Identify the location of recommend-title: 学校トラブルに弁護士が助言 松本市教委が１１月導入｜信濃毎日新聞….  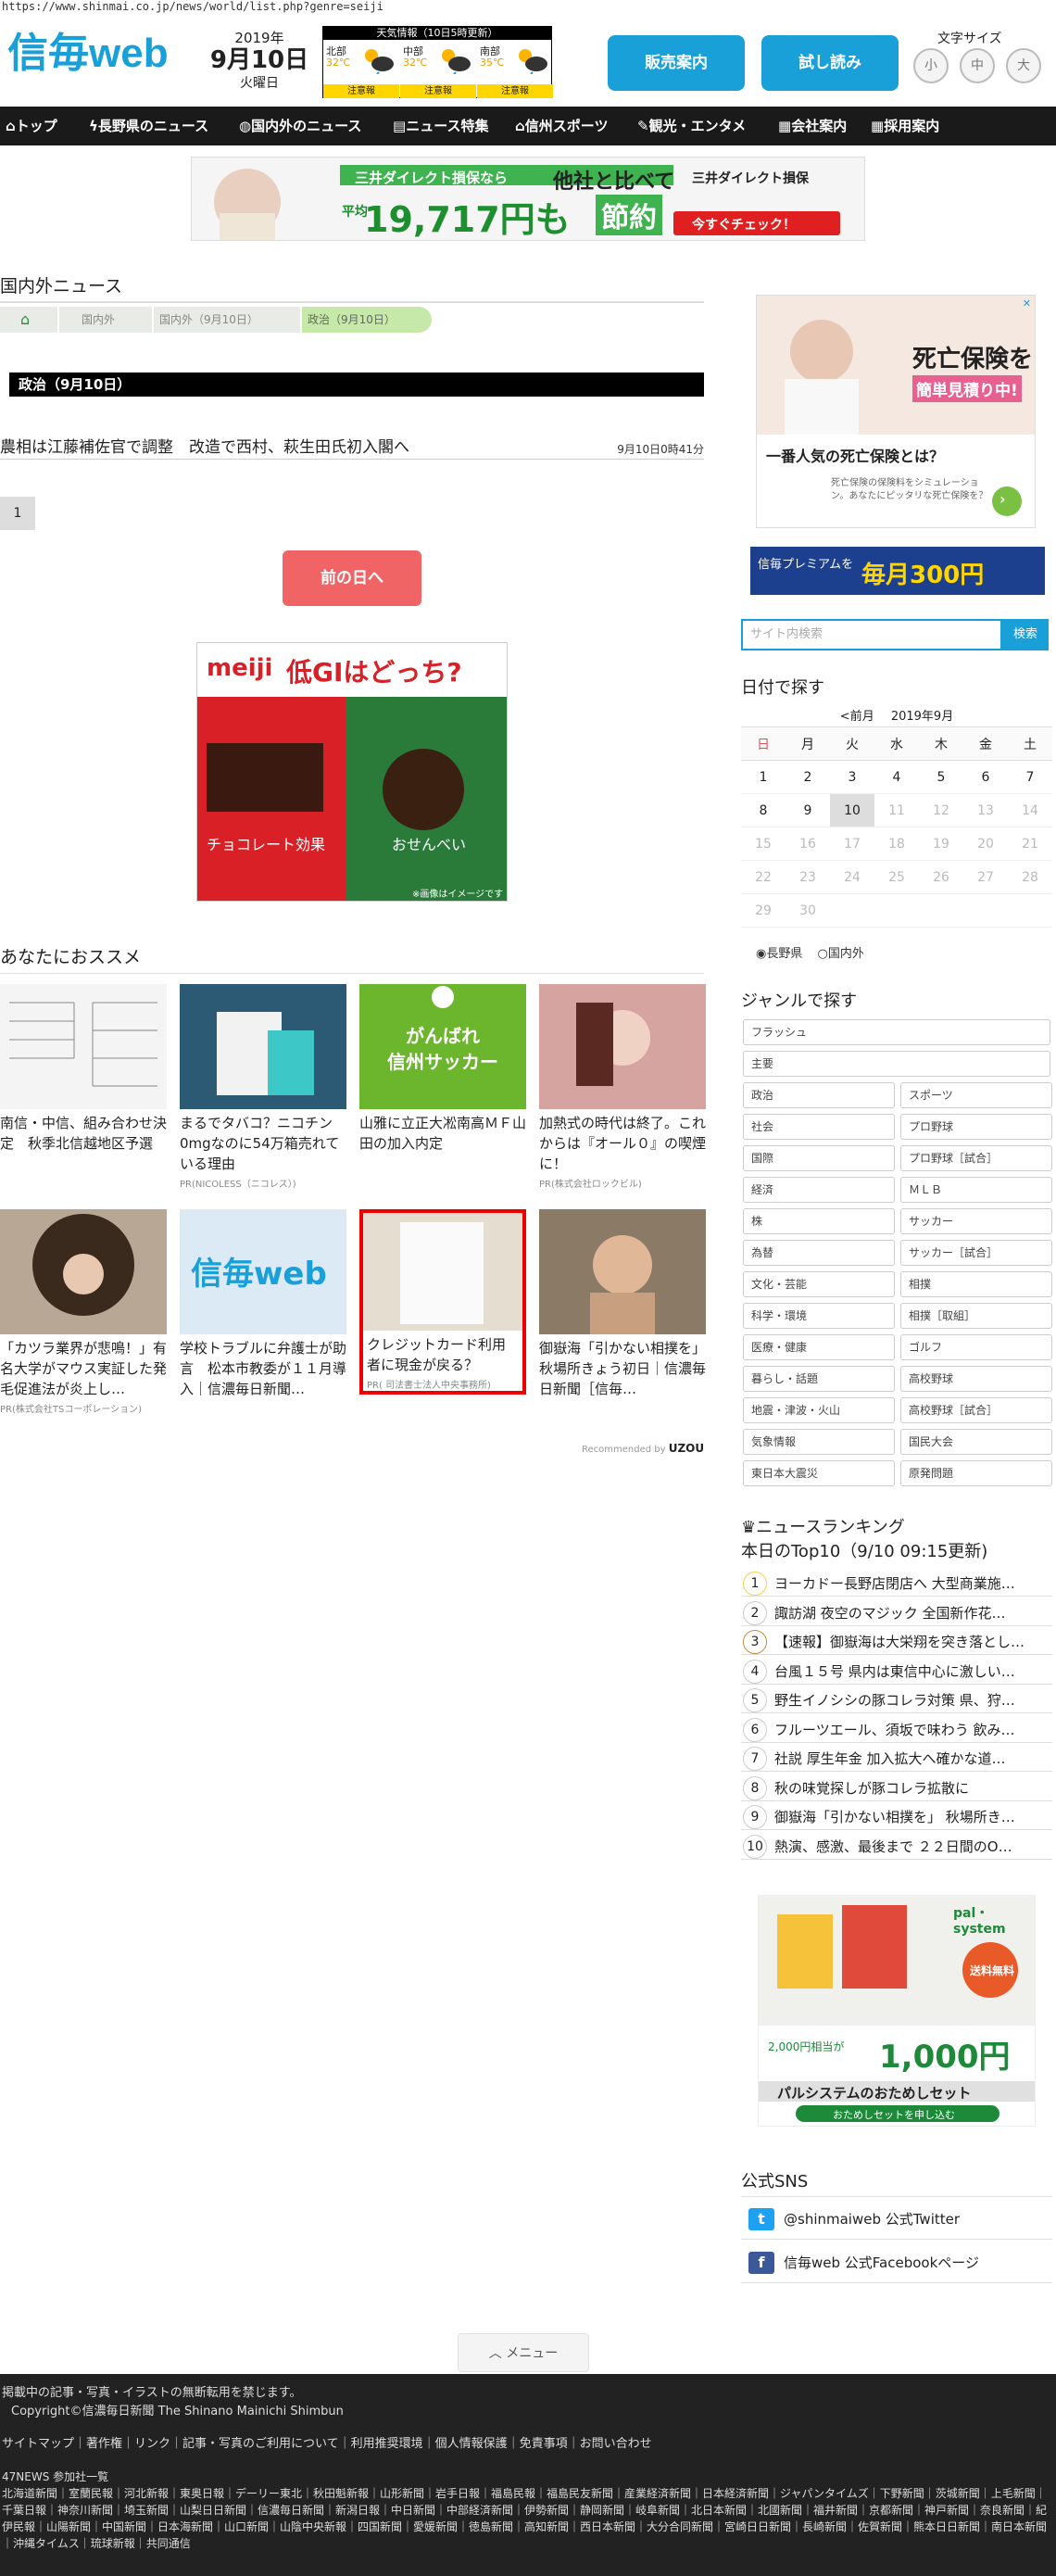
(263, 1368).